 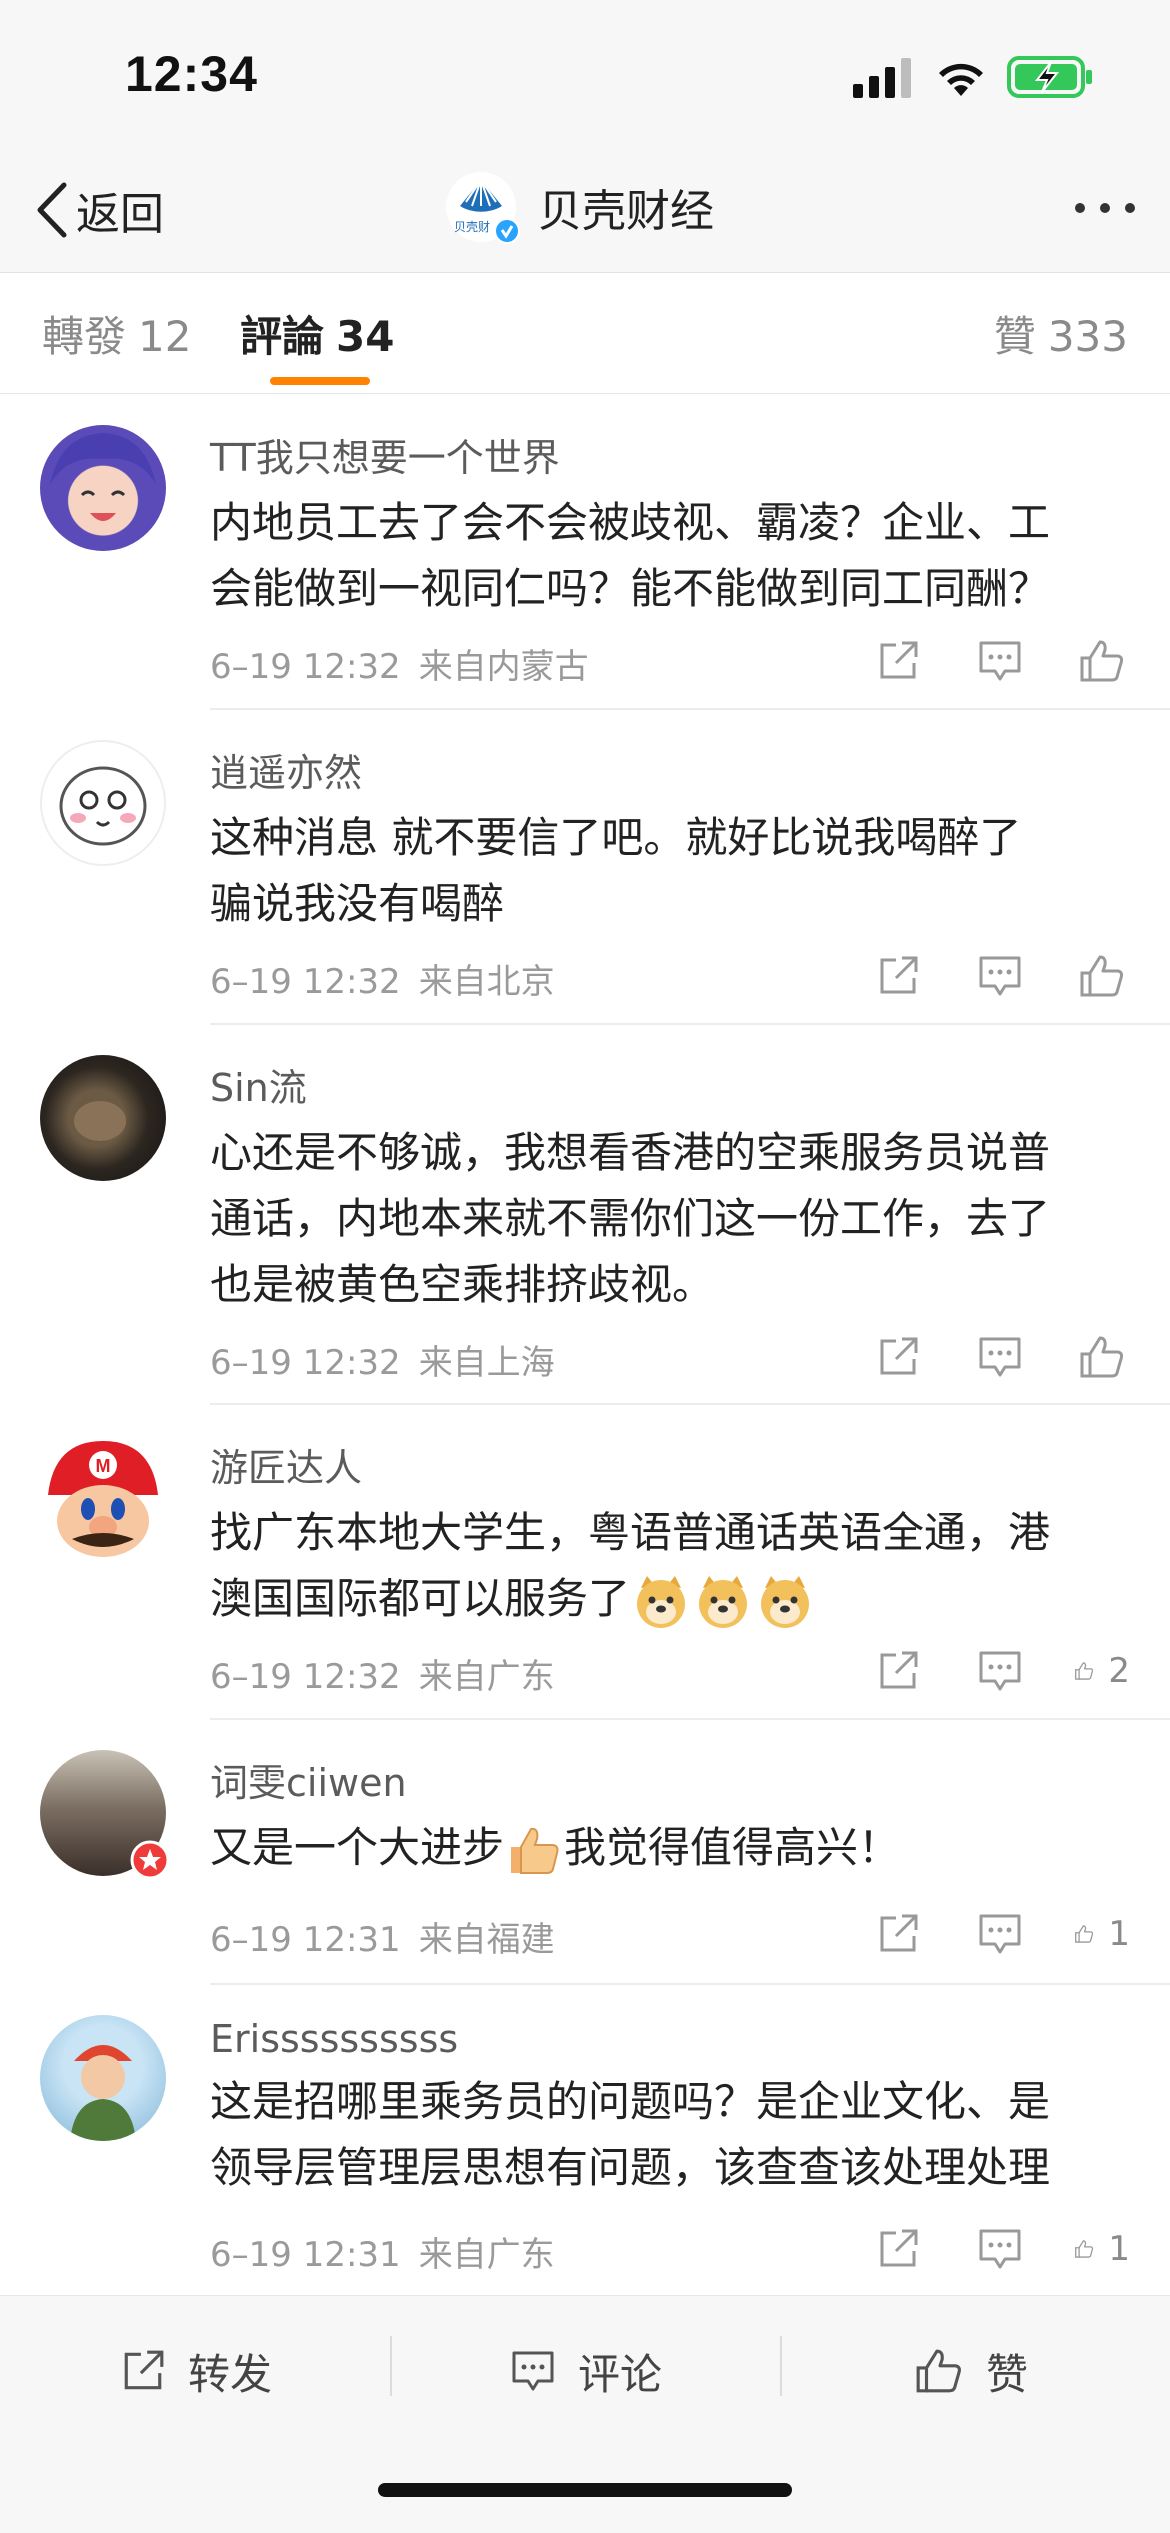 What do you see at coordinates (462, 1284) in the screenshot?
I see `comment-text-line: 也是被黄色空乘排挤歧视。` at bounding box center [462, 1284].